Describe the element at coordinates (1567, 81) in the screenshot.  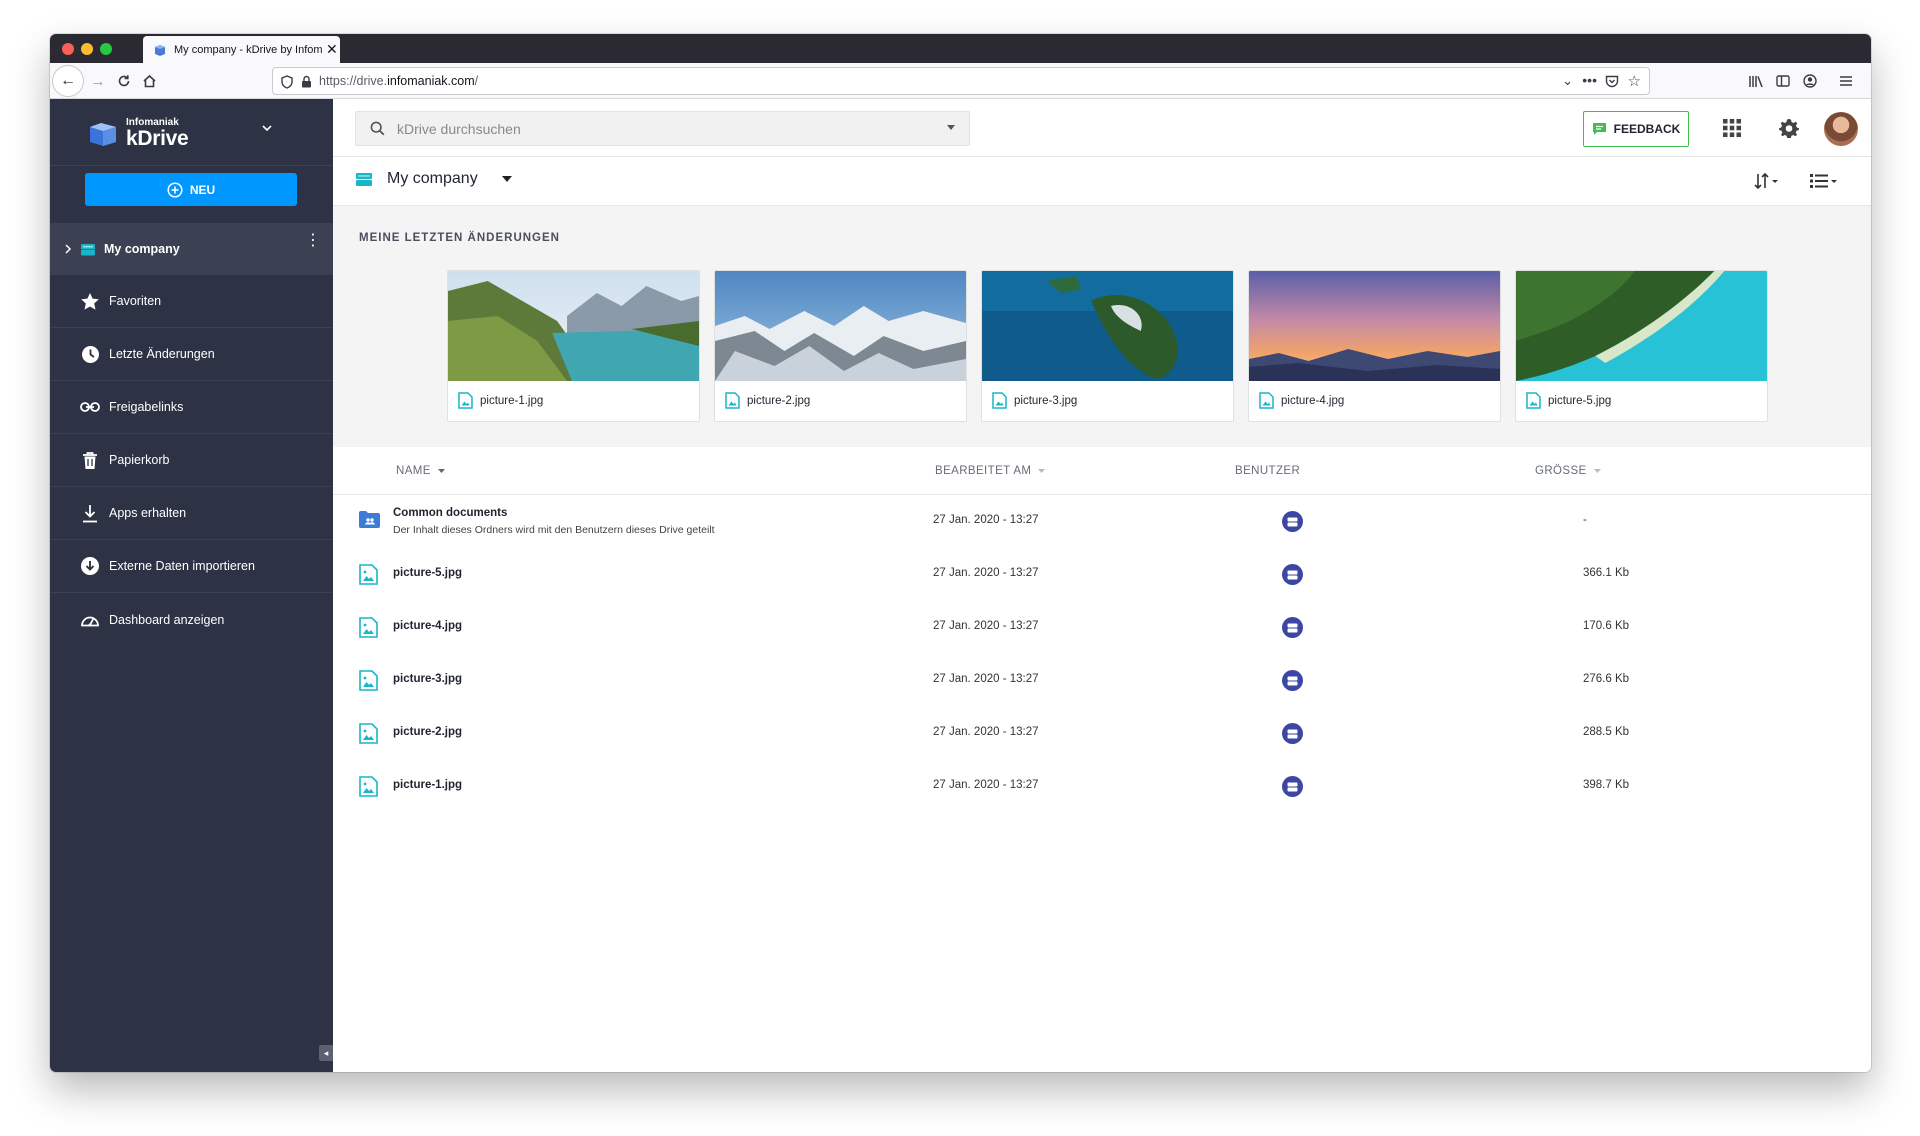
I see `url-dropdown-icon: ⌄` at that location.